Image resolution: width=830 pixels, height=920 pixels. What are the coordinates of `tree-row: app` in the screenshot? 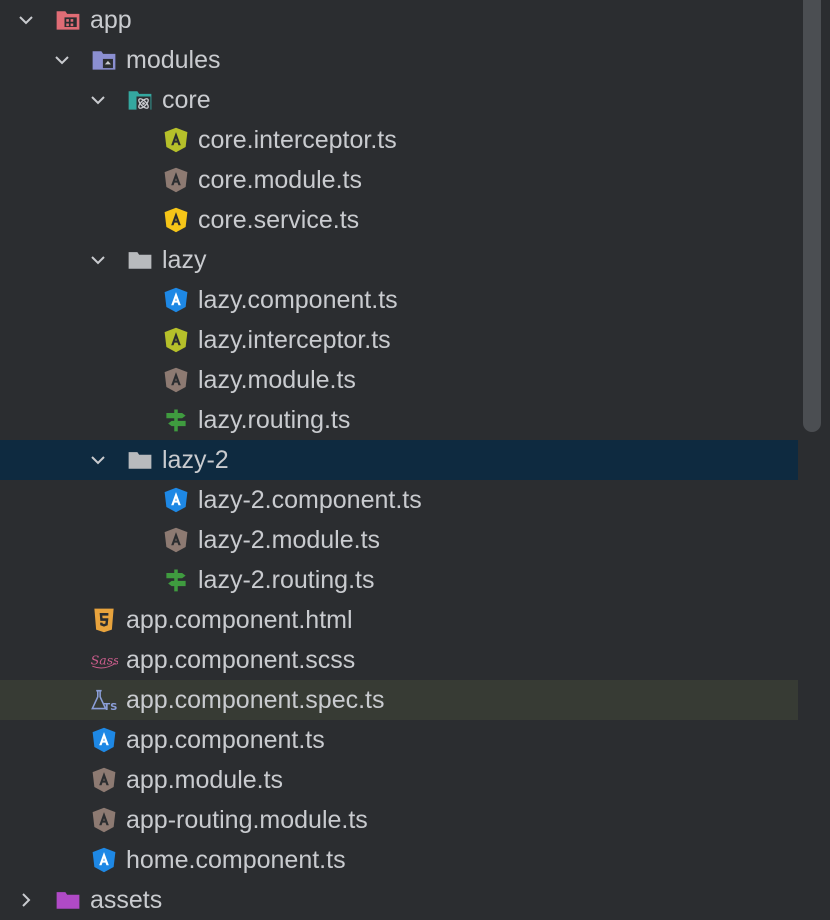 It's located at (399, 20).